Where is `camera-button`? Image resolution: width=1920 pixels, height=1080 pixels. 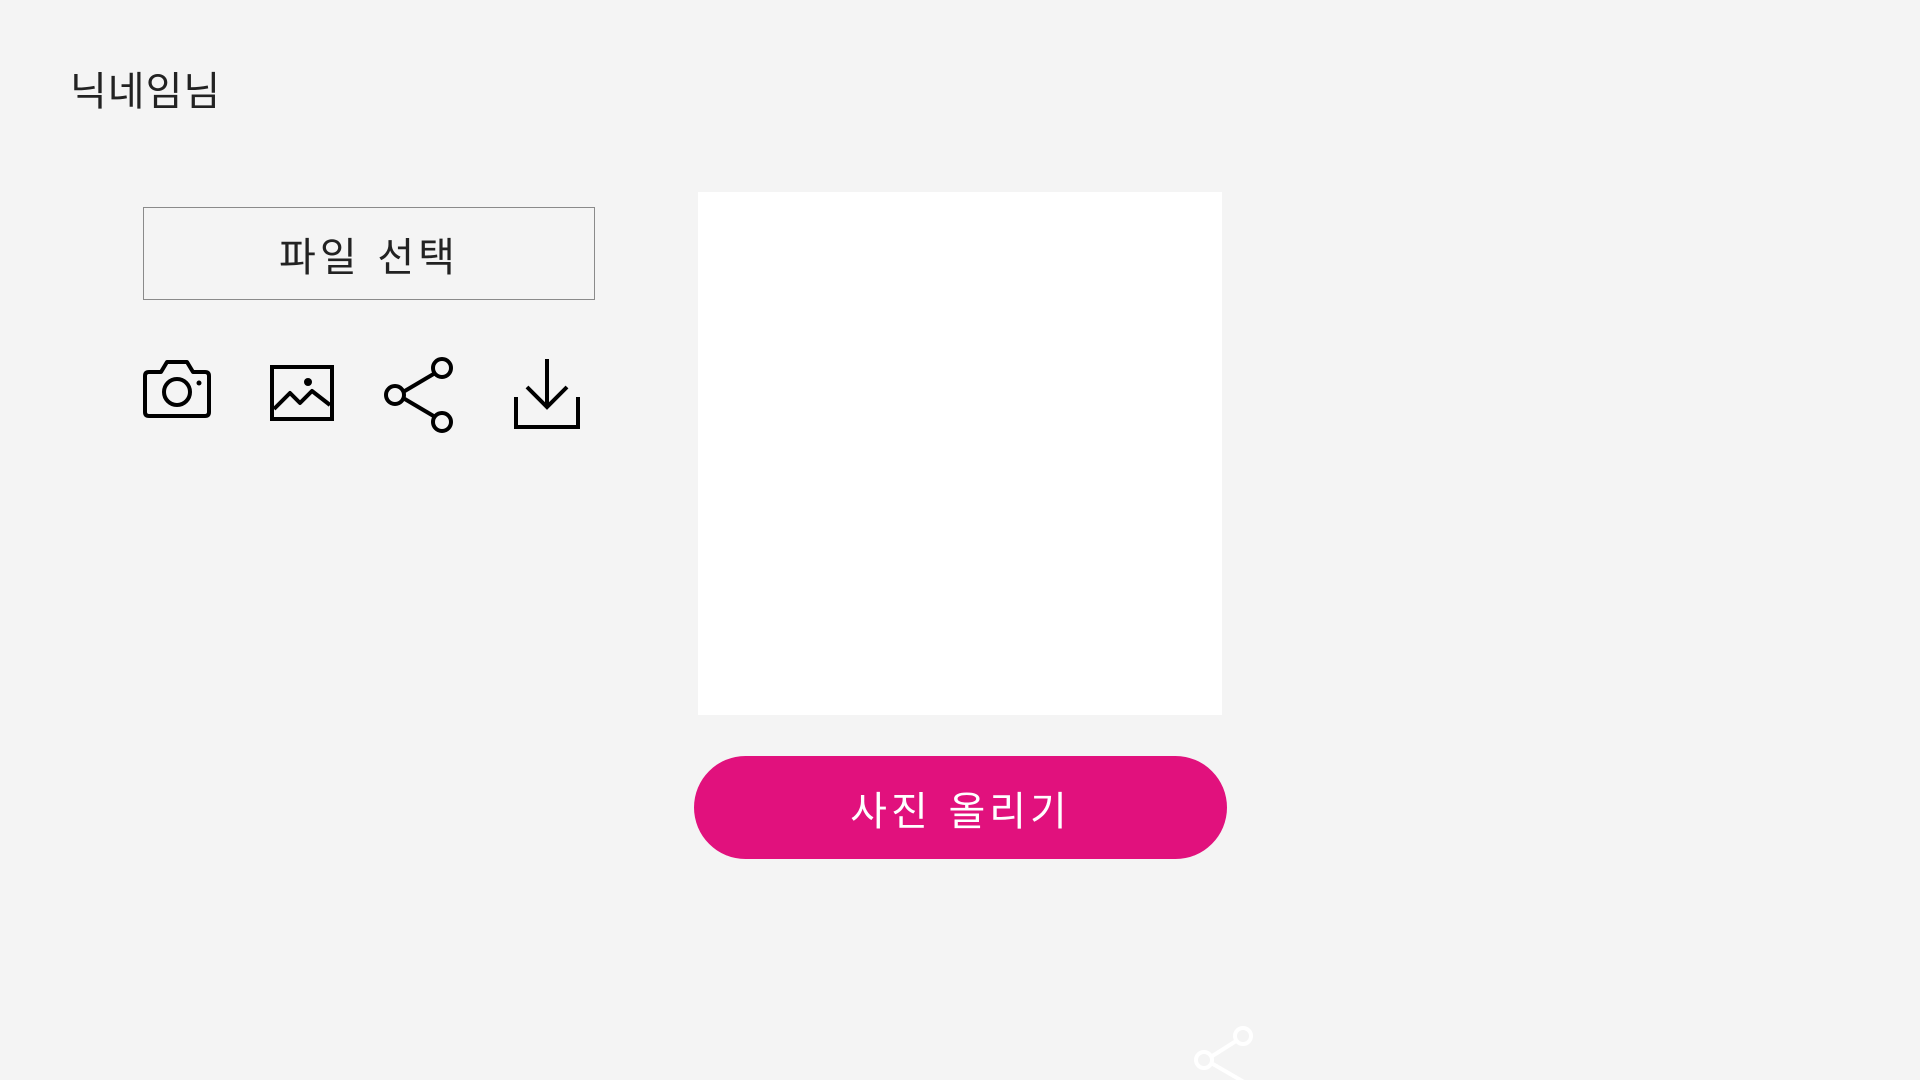
camera-button is located at coordinates (177, 388).